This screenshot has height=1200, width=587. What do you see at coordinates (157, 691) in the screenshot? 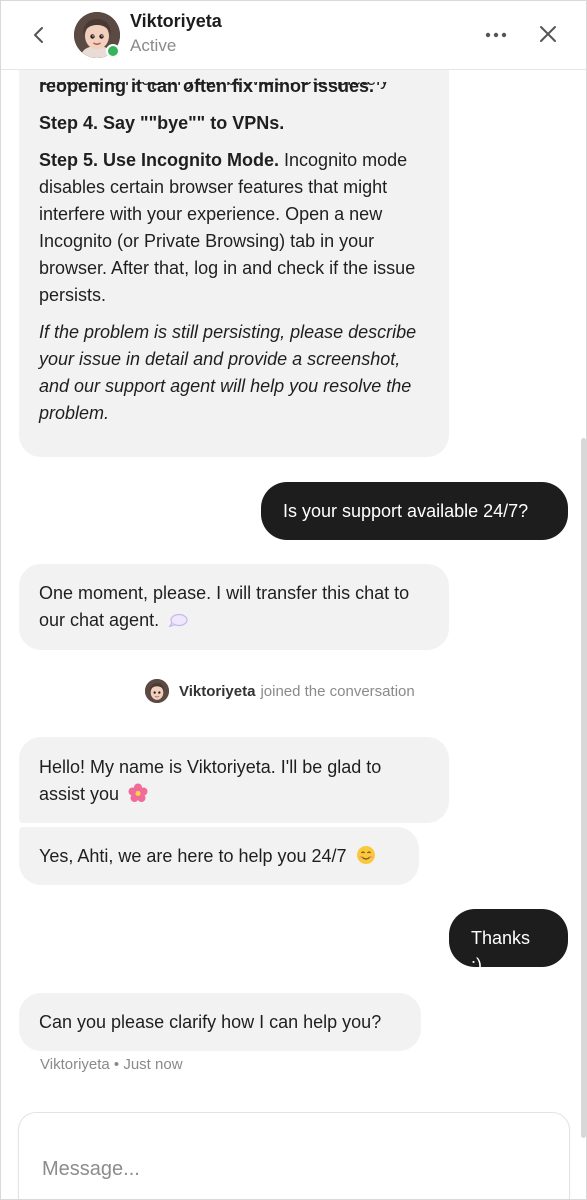
I see `agent-mini-avatar` at bounding box center [157, 691].